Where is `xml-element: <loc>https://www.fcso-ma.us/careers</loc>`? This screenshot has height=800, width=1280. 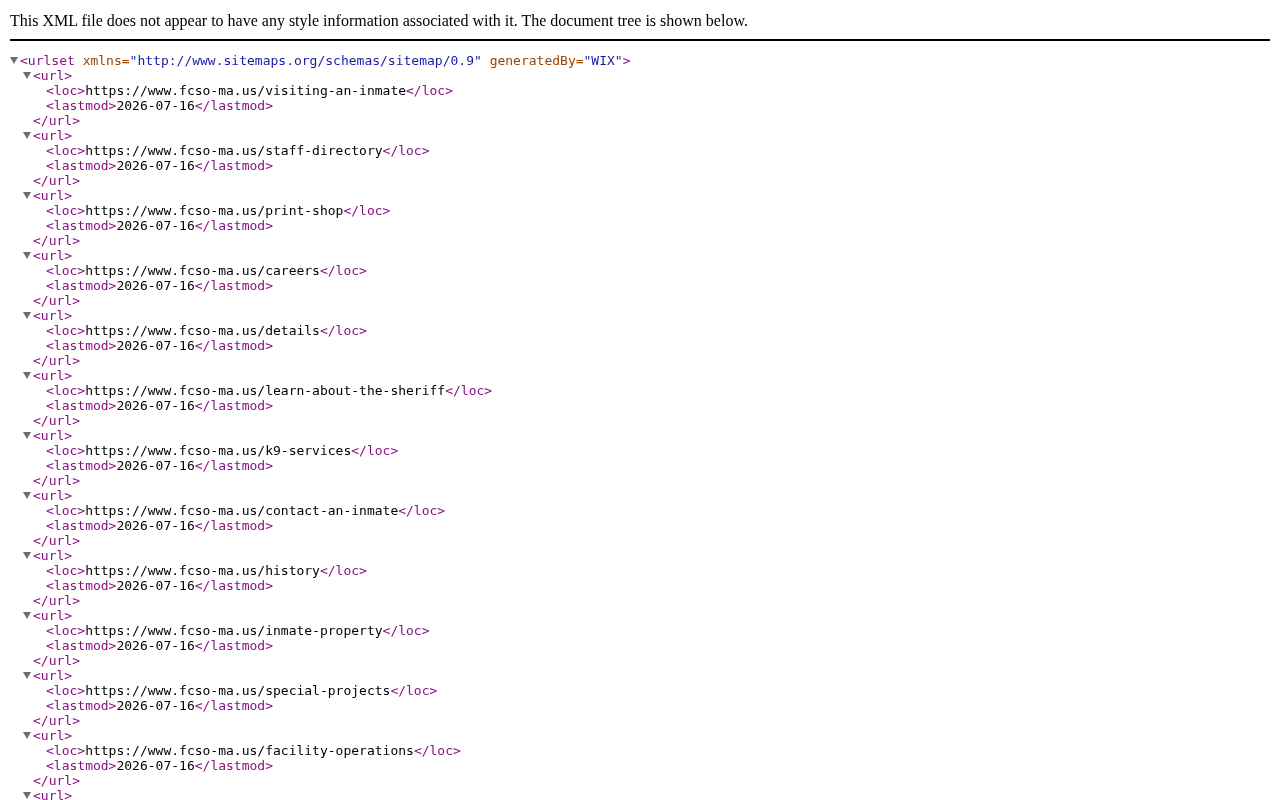
xml-element: <loc>https://www.fcso-ma.us/careers</loc> is located at coordinates (206, 270).